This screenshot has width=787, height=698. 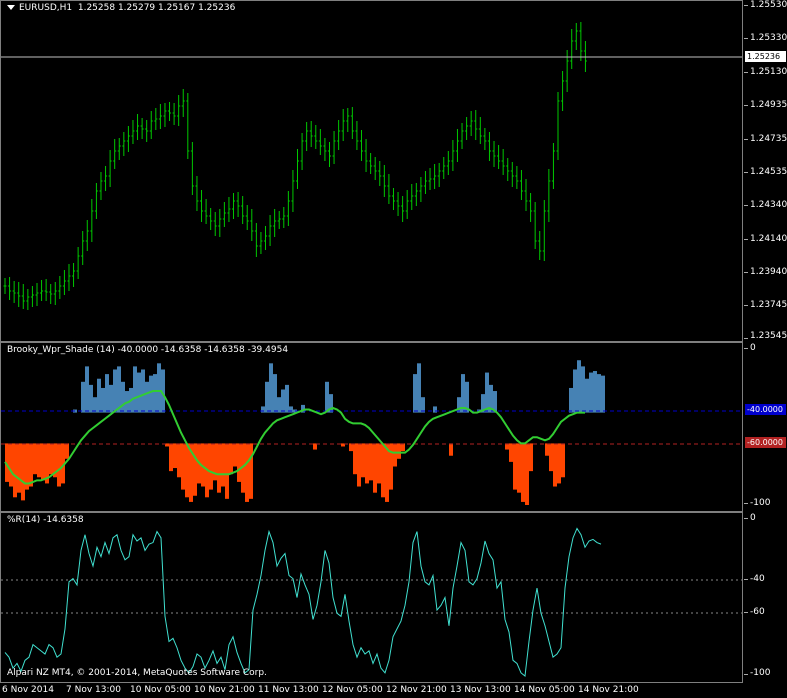 I want to click on williams-r-scale: 0 -40 -60 -100, so click(x=765, y=597).